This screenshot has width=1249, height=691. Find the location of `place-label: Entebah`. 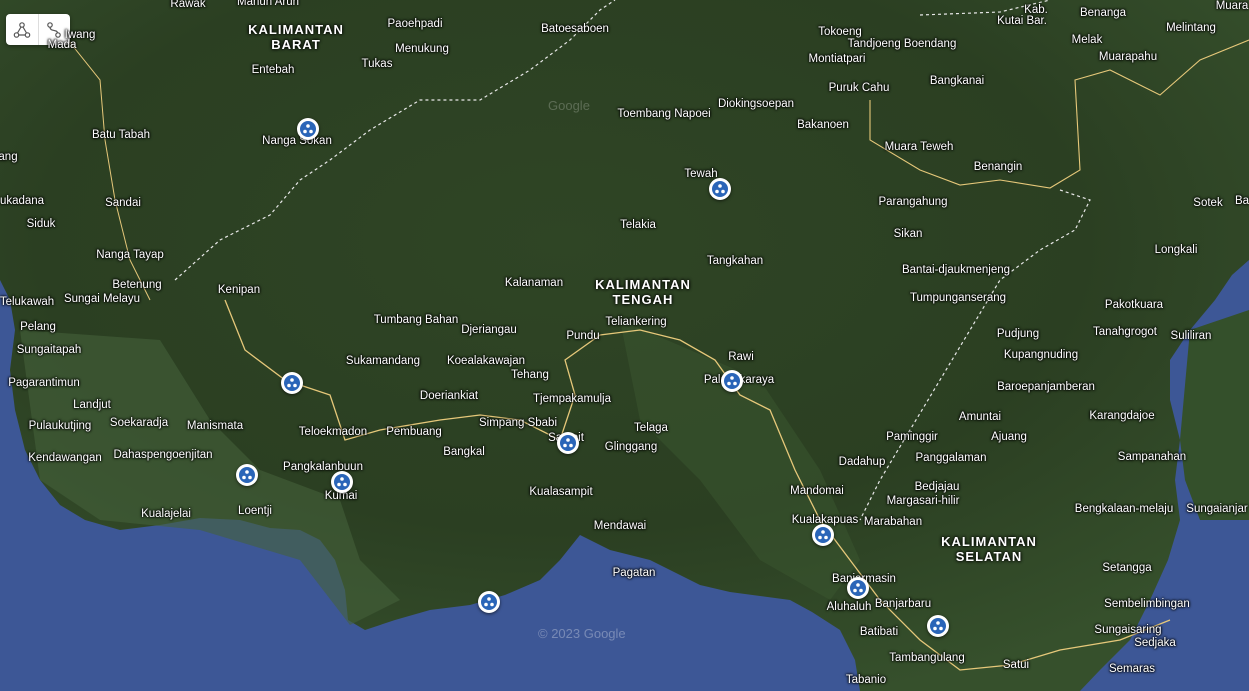

place-label: Entebah is located at coordinates (273, 70).